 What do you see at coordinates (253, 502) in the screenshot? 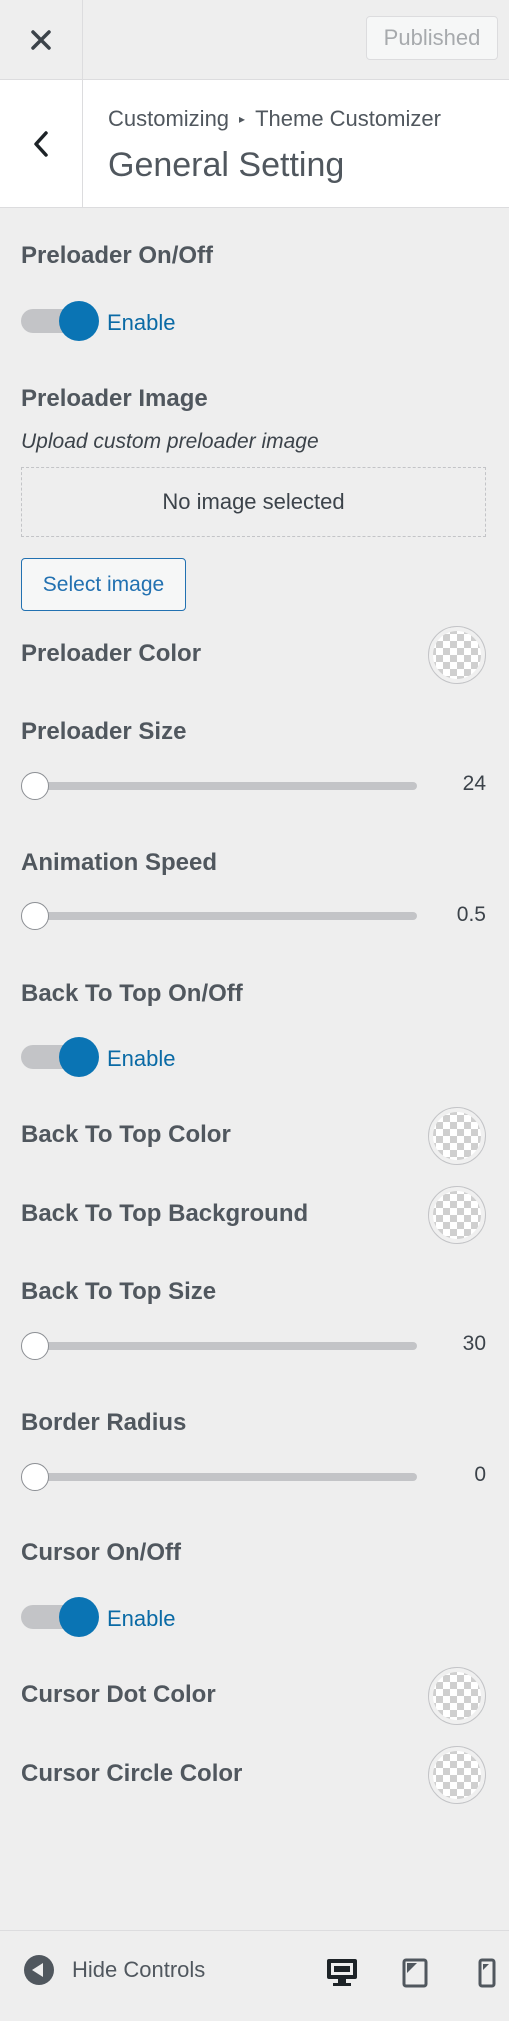
I see `image-placeholder: No image selected` at bounding box center [253, 502].